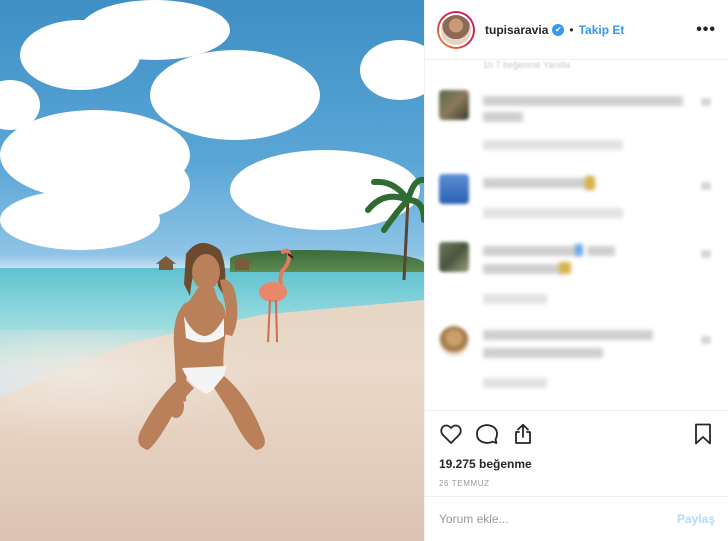 The image size is (728, 541). Describe the element at coordinates (523, 434) in the screenshot. I see `share-icon` at that location.